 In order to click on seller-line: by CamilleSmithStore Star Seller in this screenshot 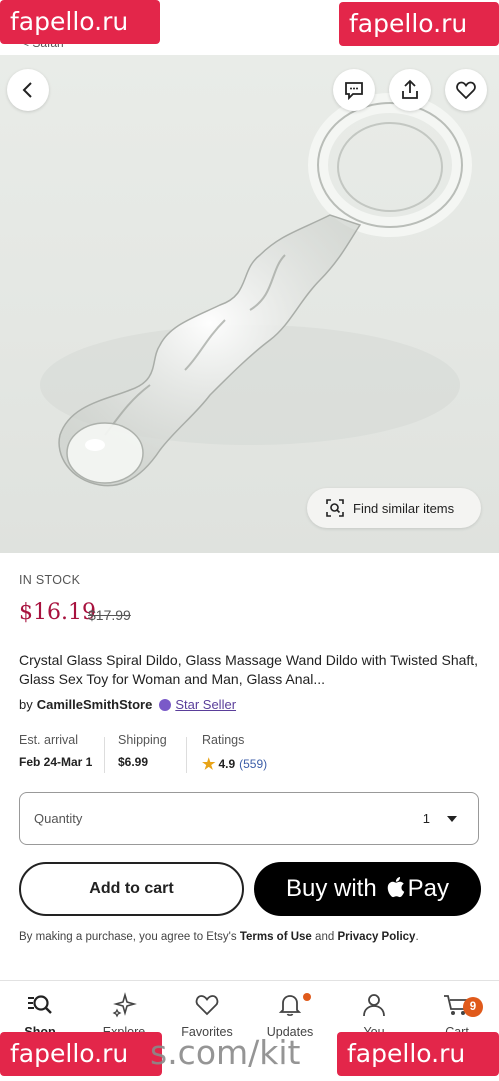, I will do `click(127, 704)`.